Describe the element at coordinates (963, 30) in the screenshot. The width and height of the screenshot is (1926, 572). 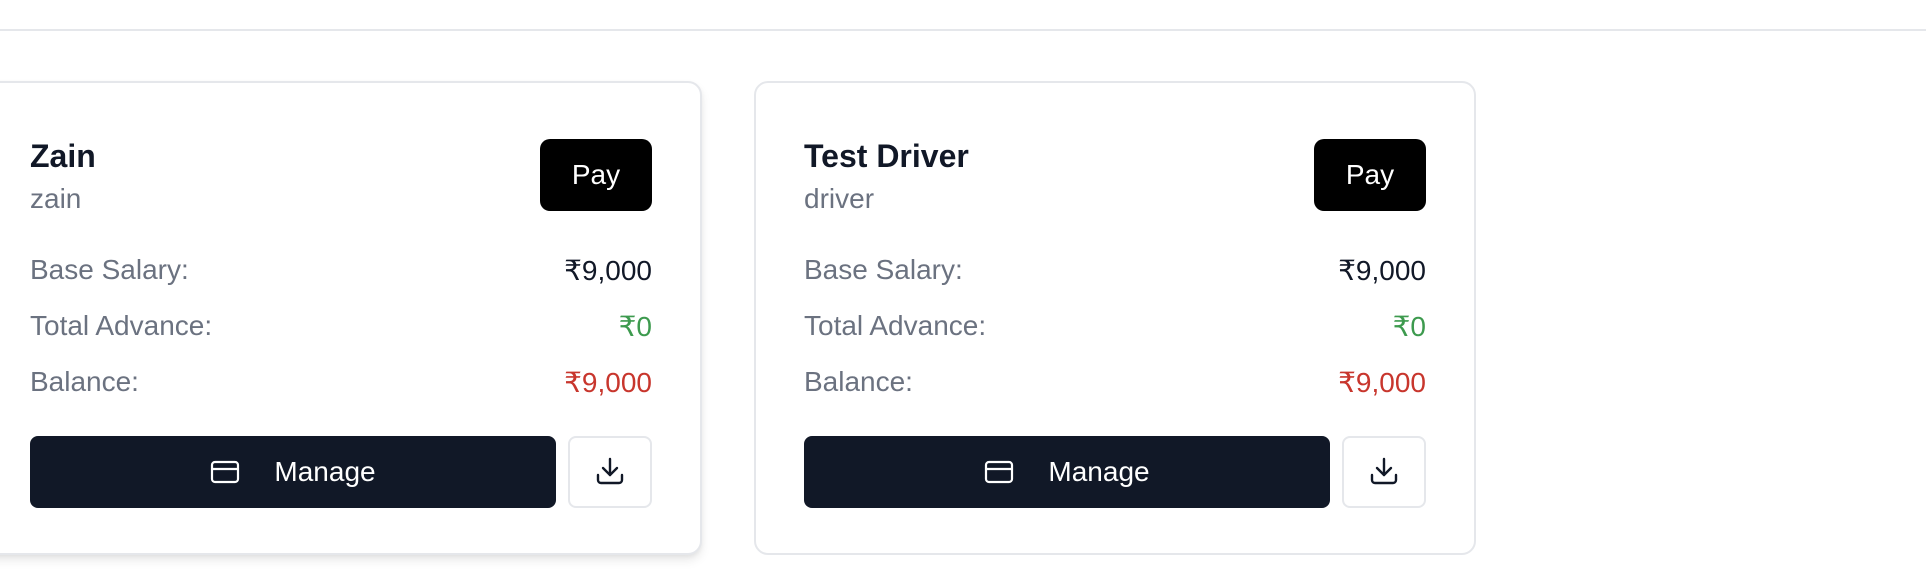
I see `header-divider` at that location.